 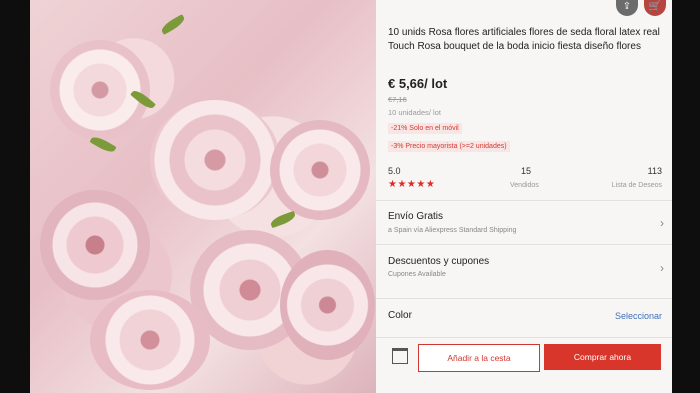 I want to click on color-label: Color, so click(x=400, y=315).